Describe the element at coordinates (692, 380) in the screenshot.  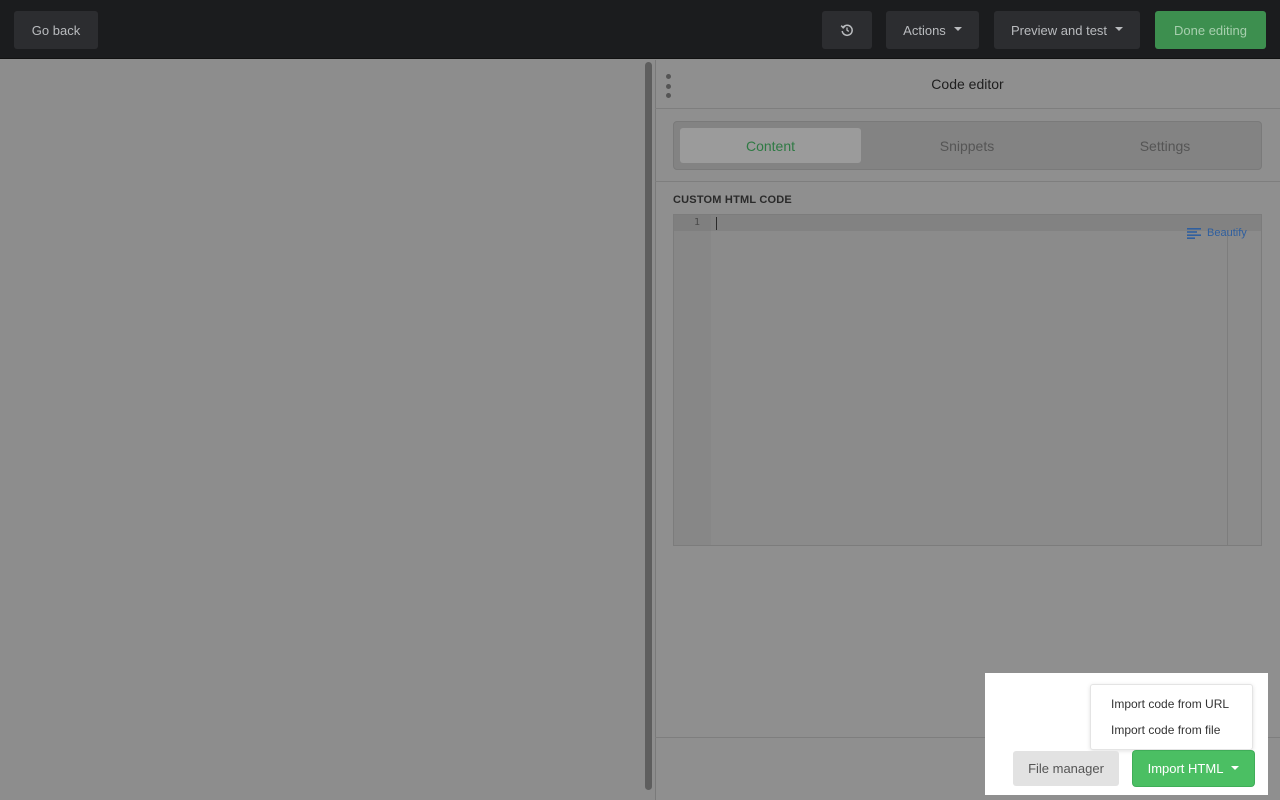
I see `line-gutter: 1` at that location.